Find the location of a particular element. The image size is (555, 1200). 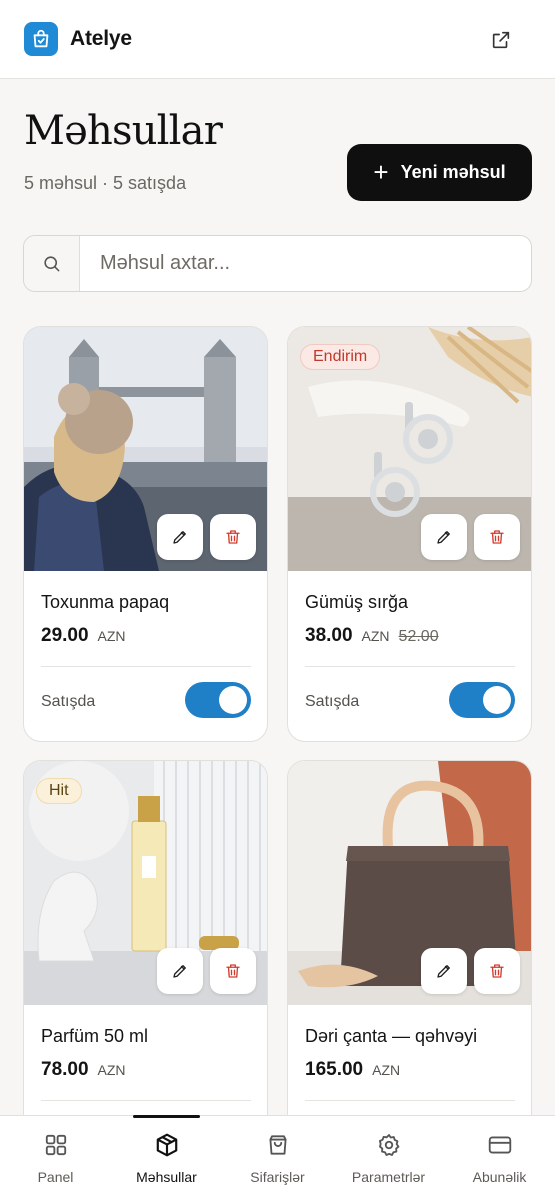

product-name: Parfüm 50 ml is located at coordinates (95, 1036).